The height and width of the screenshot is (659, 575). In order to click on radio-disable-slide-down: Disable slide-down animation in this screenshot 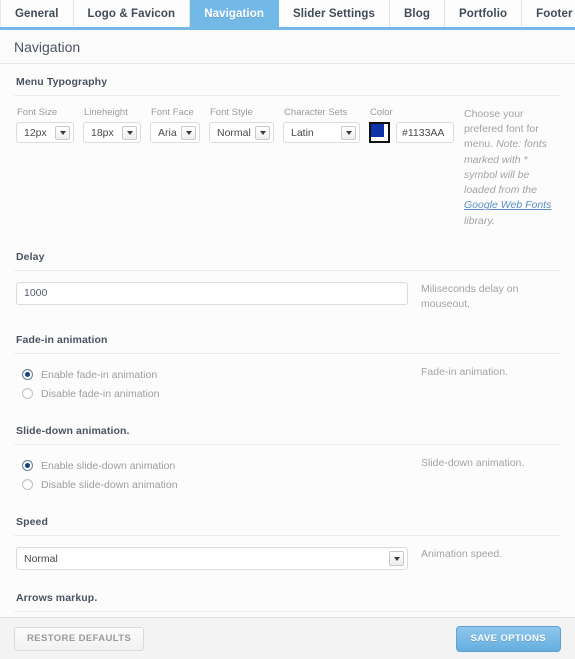, I will do `click(213, 484)`.